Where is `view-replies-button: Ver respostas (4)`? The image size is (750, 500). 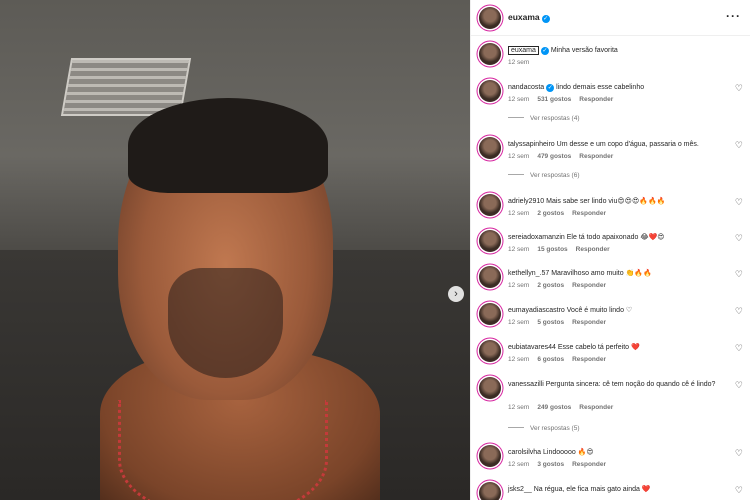
view-replies-button: Ver respostas (4) is located at coordinates (544, 118).